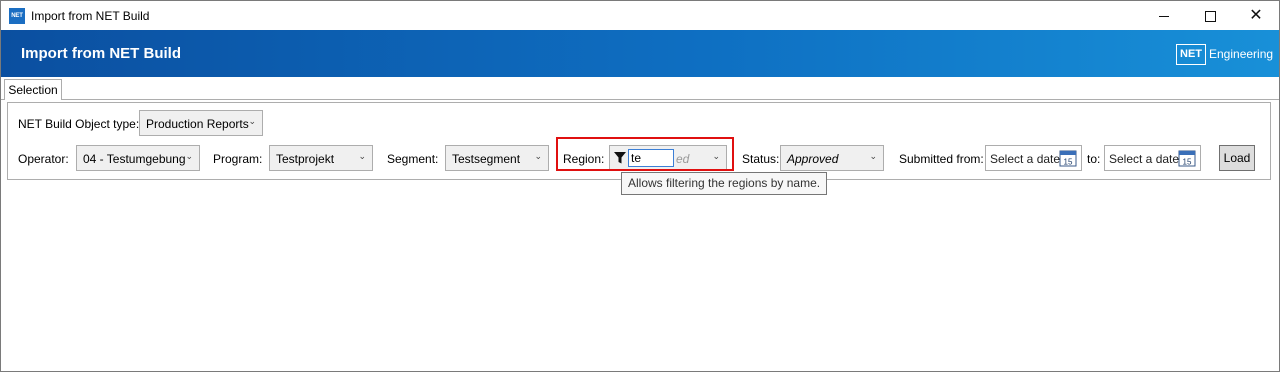  Describe the element at coordinates (1094, 159) in the screenshot. I see `submitted-to-label: to:` at that location.